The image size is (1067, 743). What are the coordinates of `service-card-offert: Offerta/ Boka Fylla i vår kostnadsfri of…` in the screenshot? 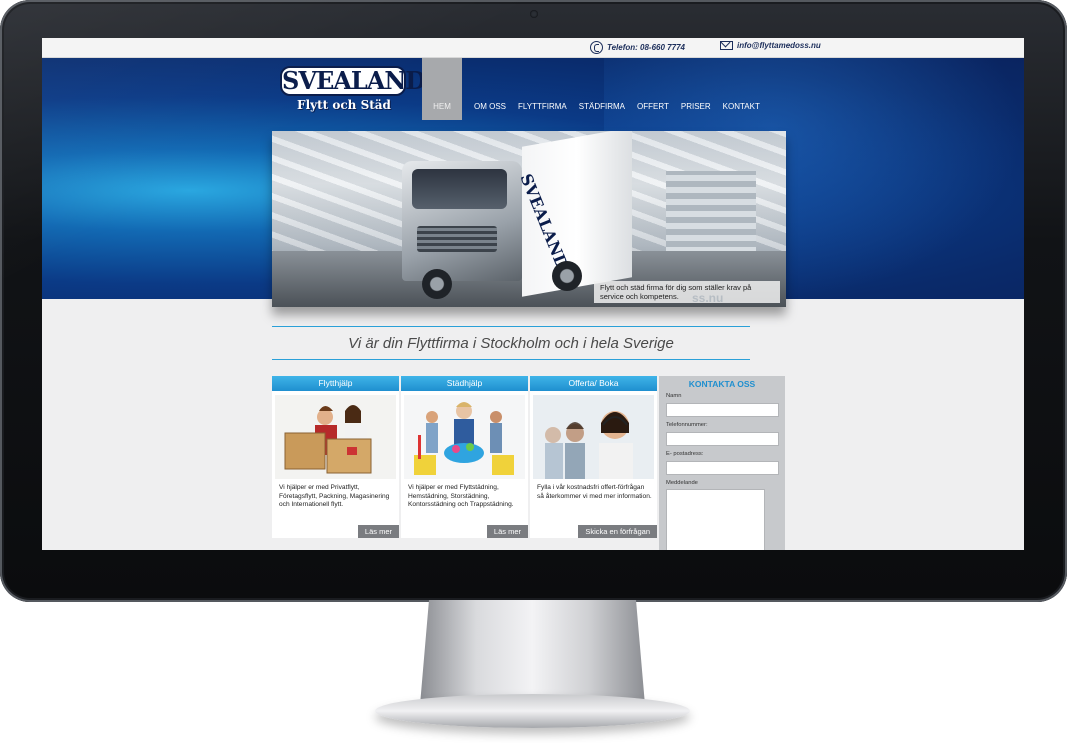 It's located at (593, 457).